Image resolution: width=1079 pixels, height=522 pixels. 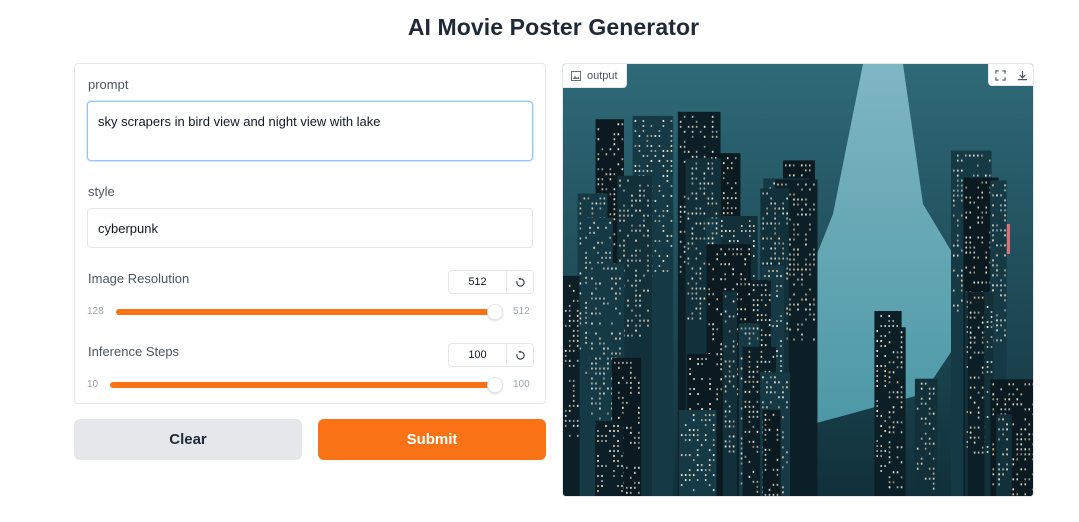 I want to click on steps-reset-button, so click(x=520, y=355).